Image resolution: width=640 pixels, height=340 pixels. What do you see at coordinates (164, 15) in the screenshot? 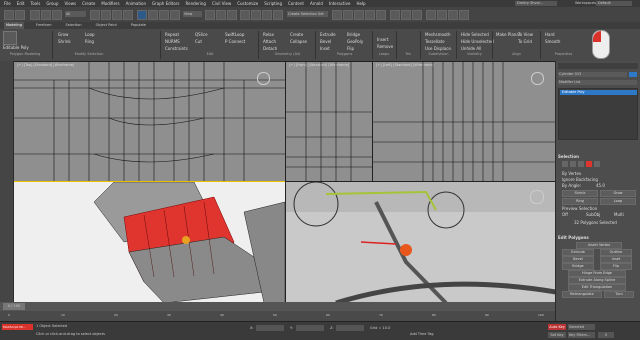
I see `scale-icon` at bounding box center [164, 15].